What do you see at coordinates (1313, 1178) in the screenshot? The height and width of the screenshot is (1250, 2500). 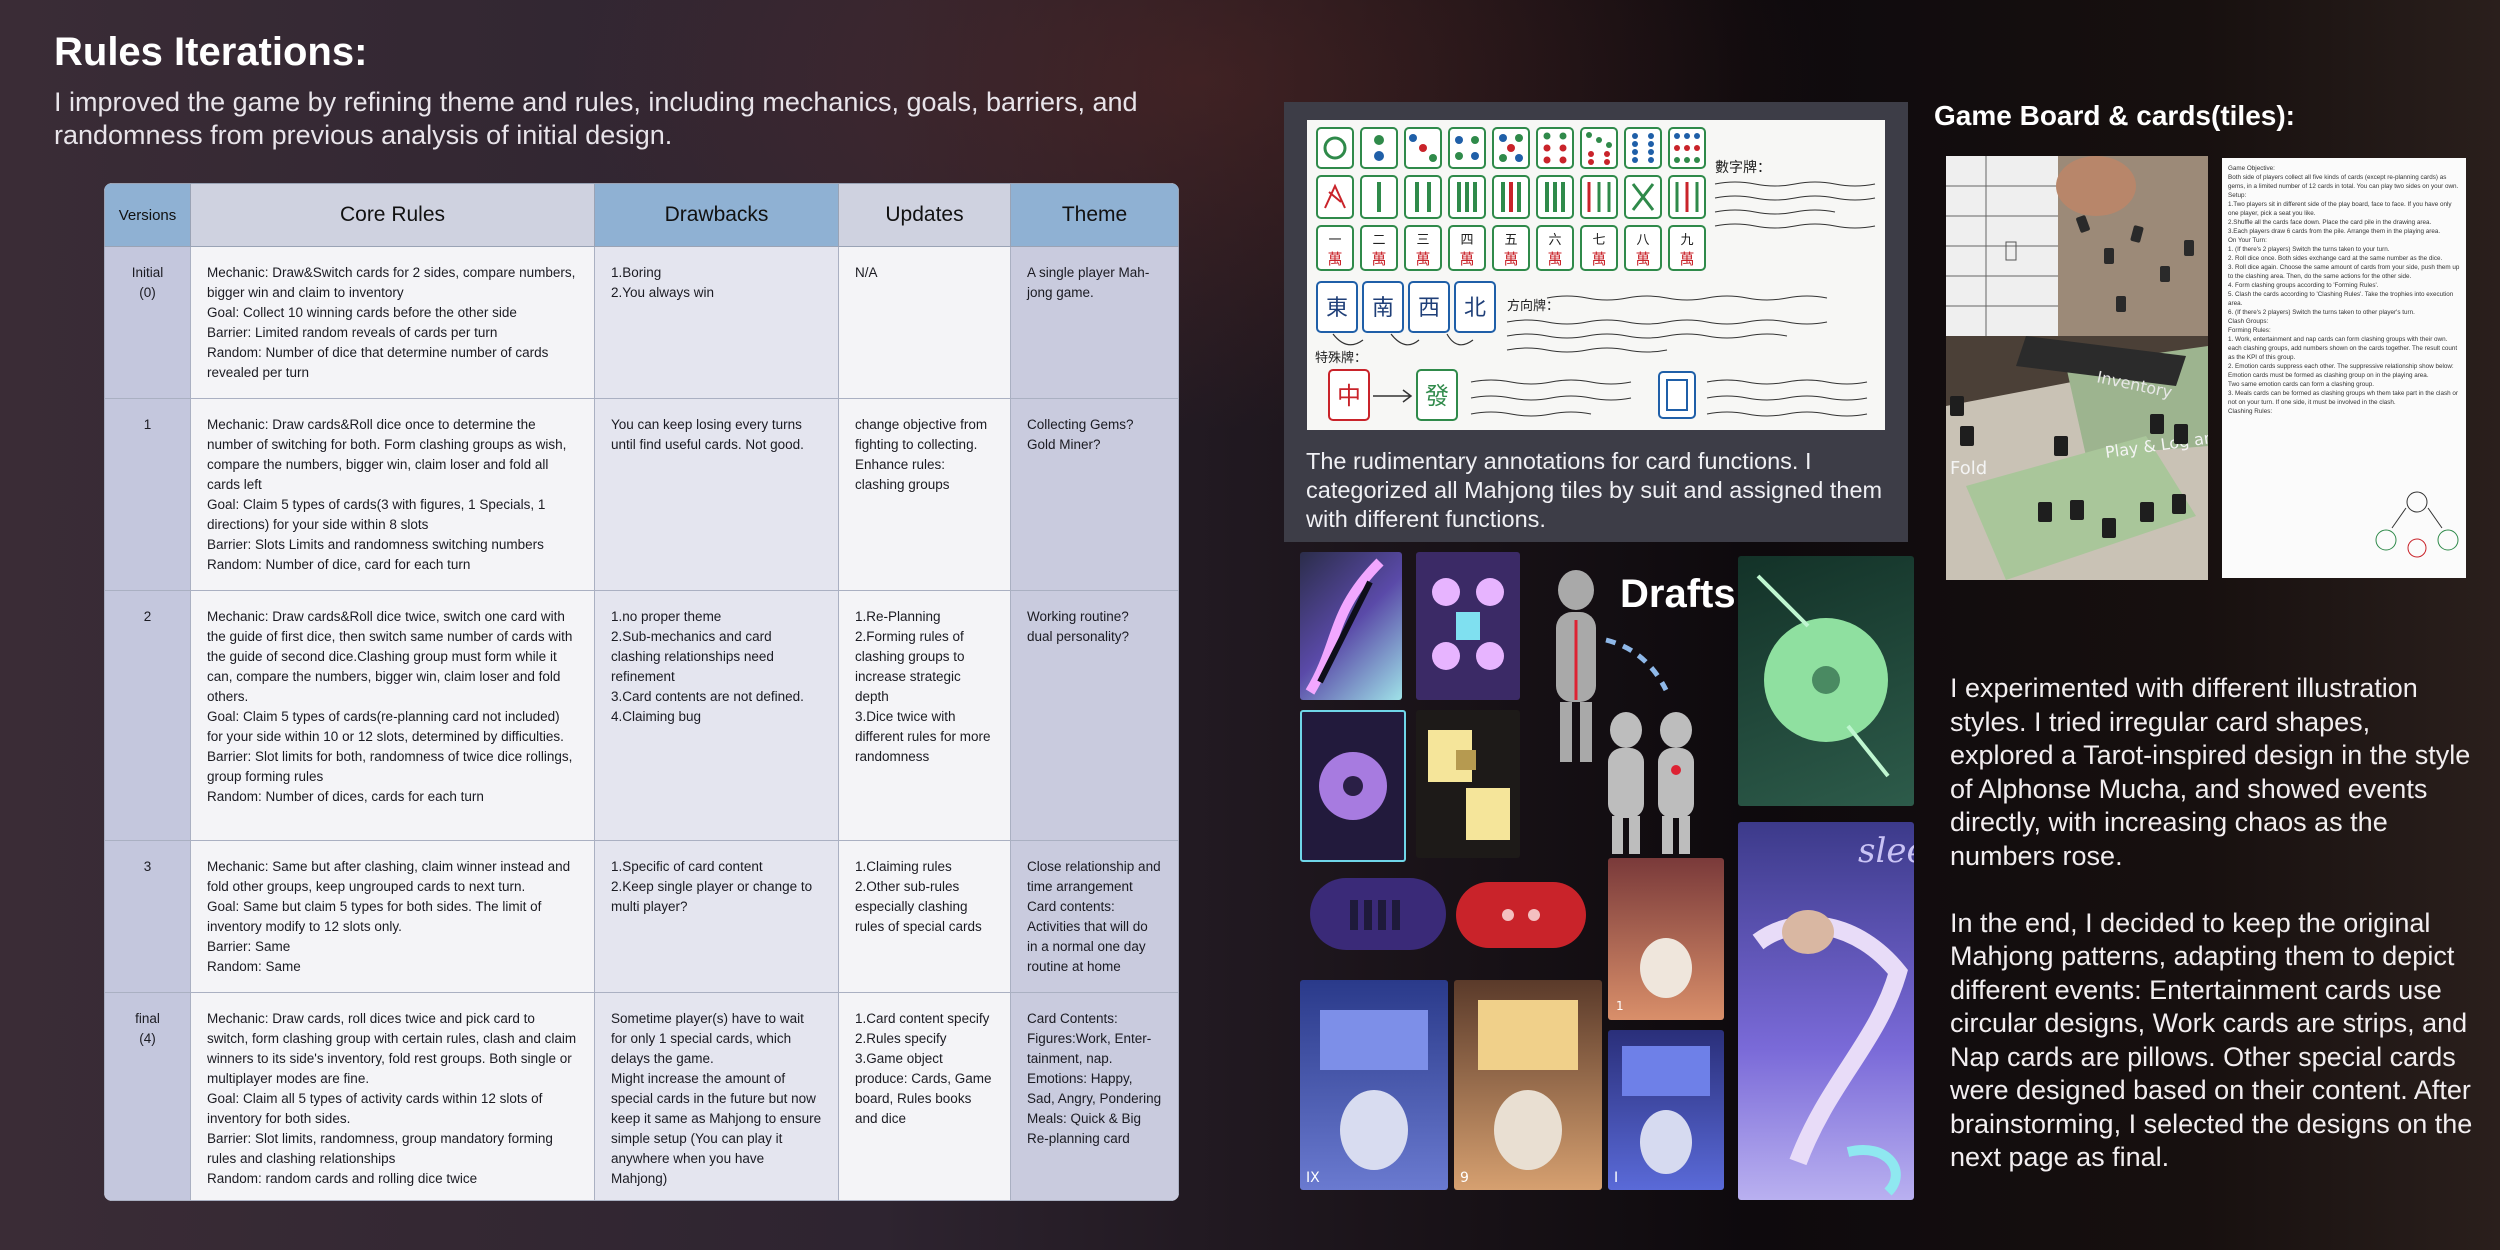 I see `draft-card-number: IX` at bounding box center [1313, 1178].